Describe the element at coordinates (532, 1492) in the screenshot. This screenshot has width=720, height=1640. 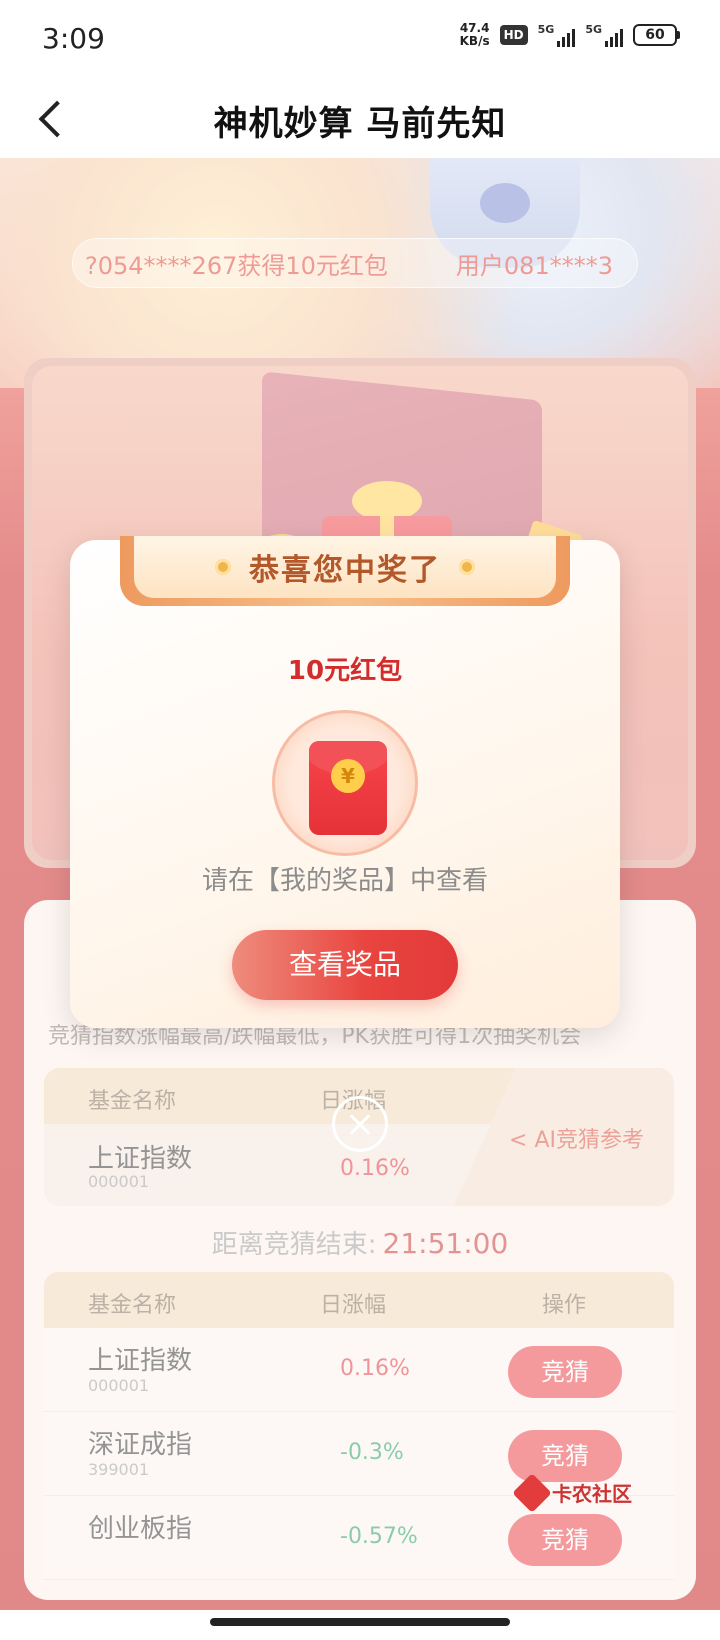
I see `watermark-logo-icon` at that location.